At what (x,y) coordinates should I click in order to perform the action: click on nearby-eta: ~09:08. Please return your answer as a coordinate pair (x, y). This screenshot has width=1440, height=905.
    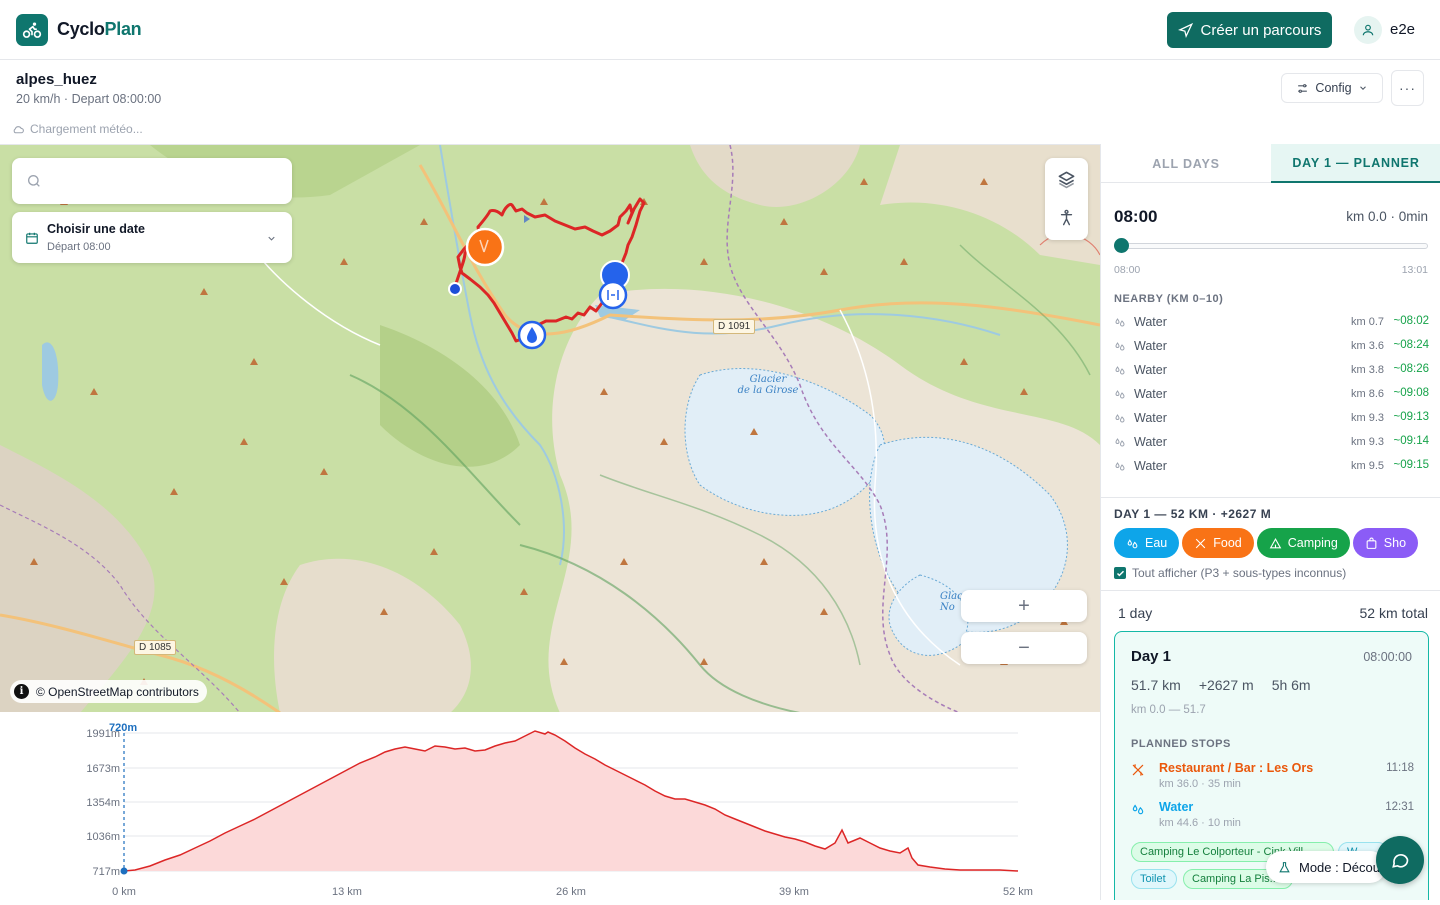
    Looking at the image, I should click on (1411, 393).